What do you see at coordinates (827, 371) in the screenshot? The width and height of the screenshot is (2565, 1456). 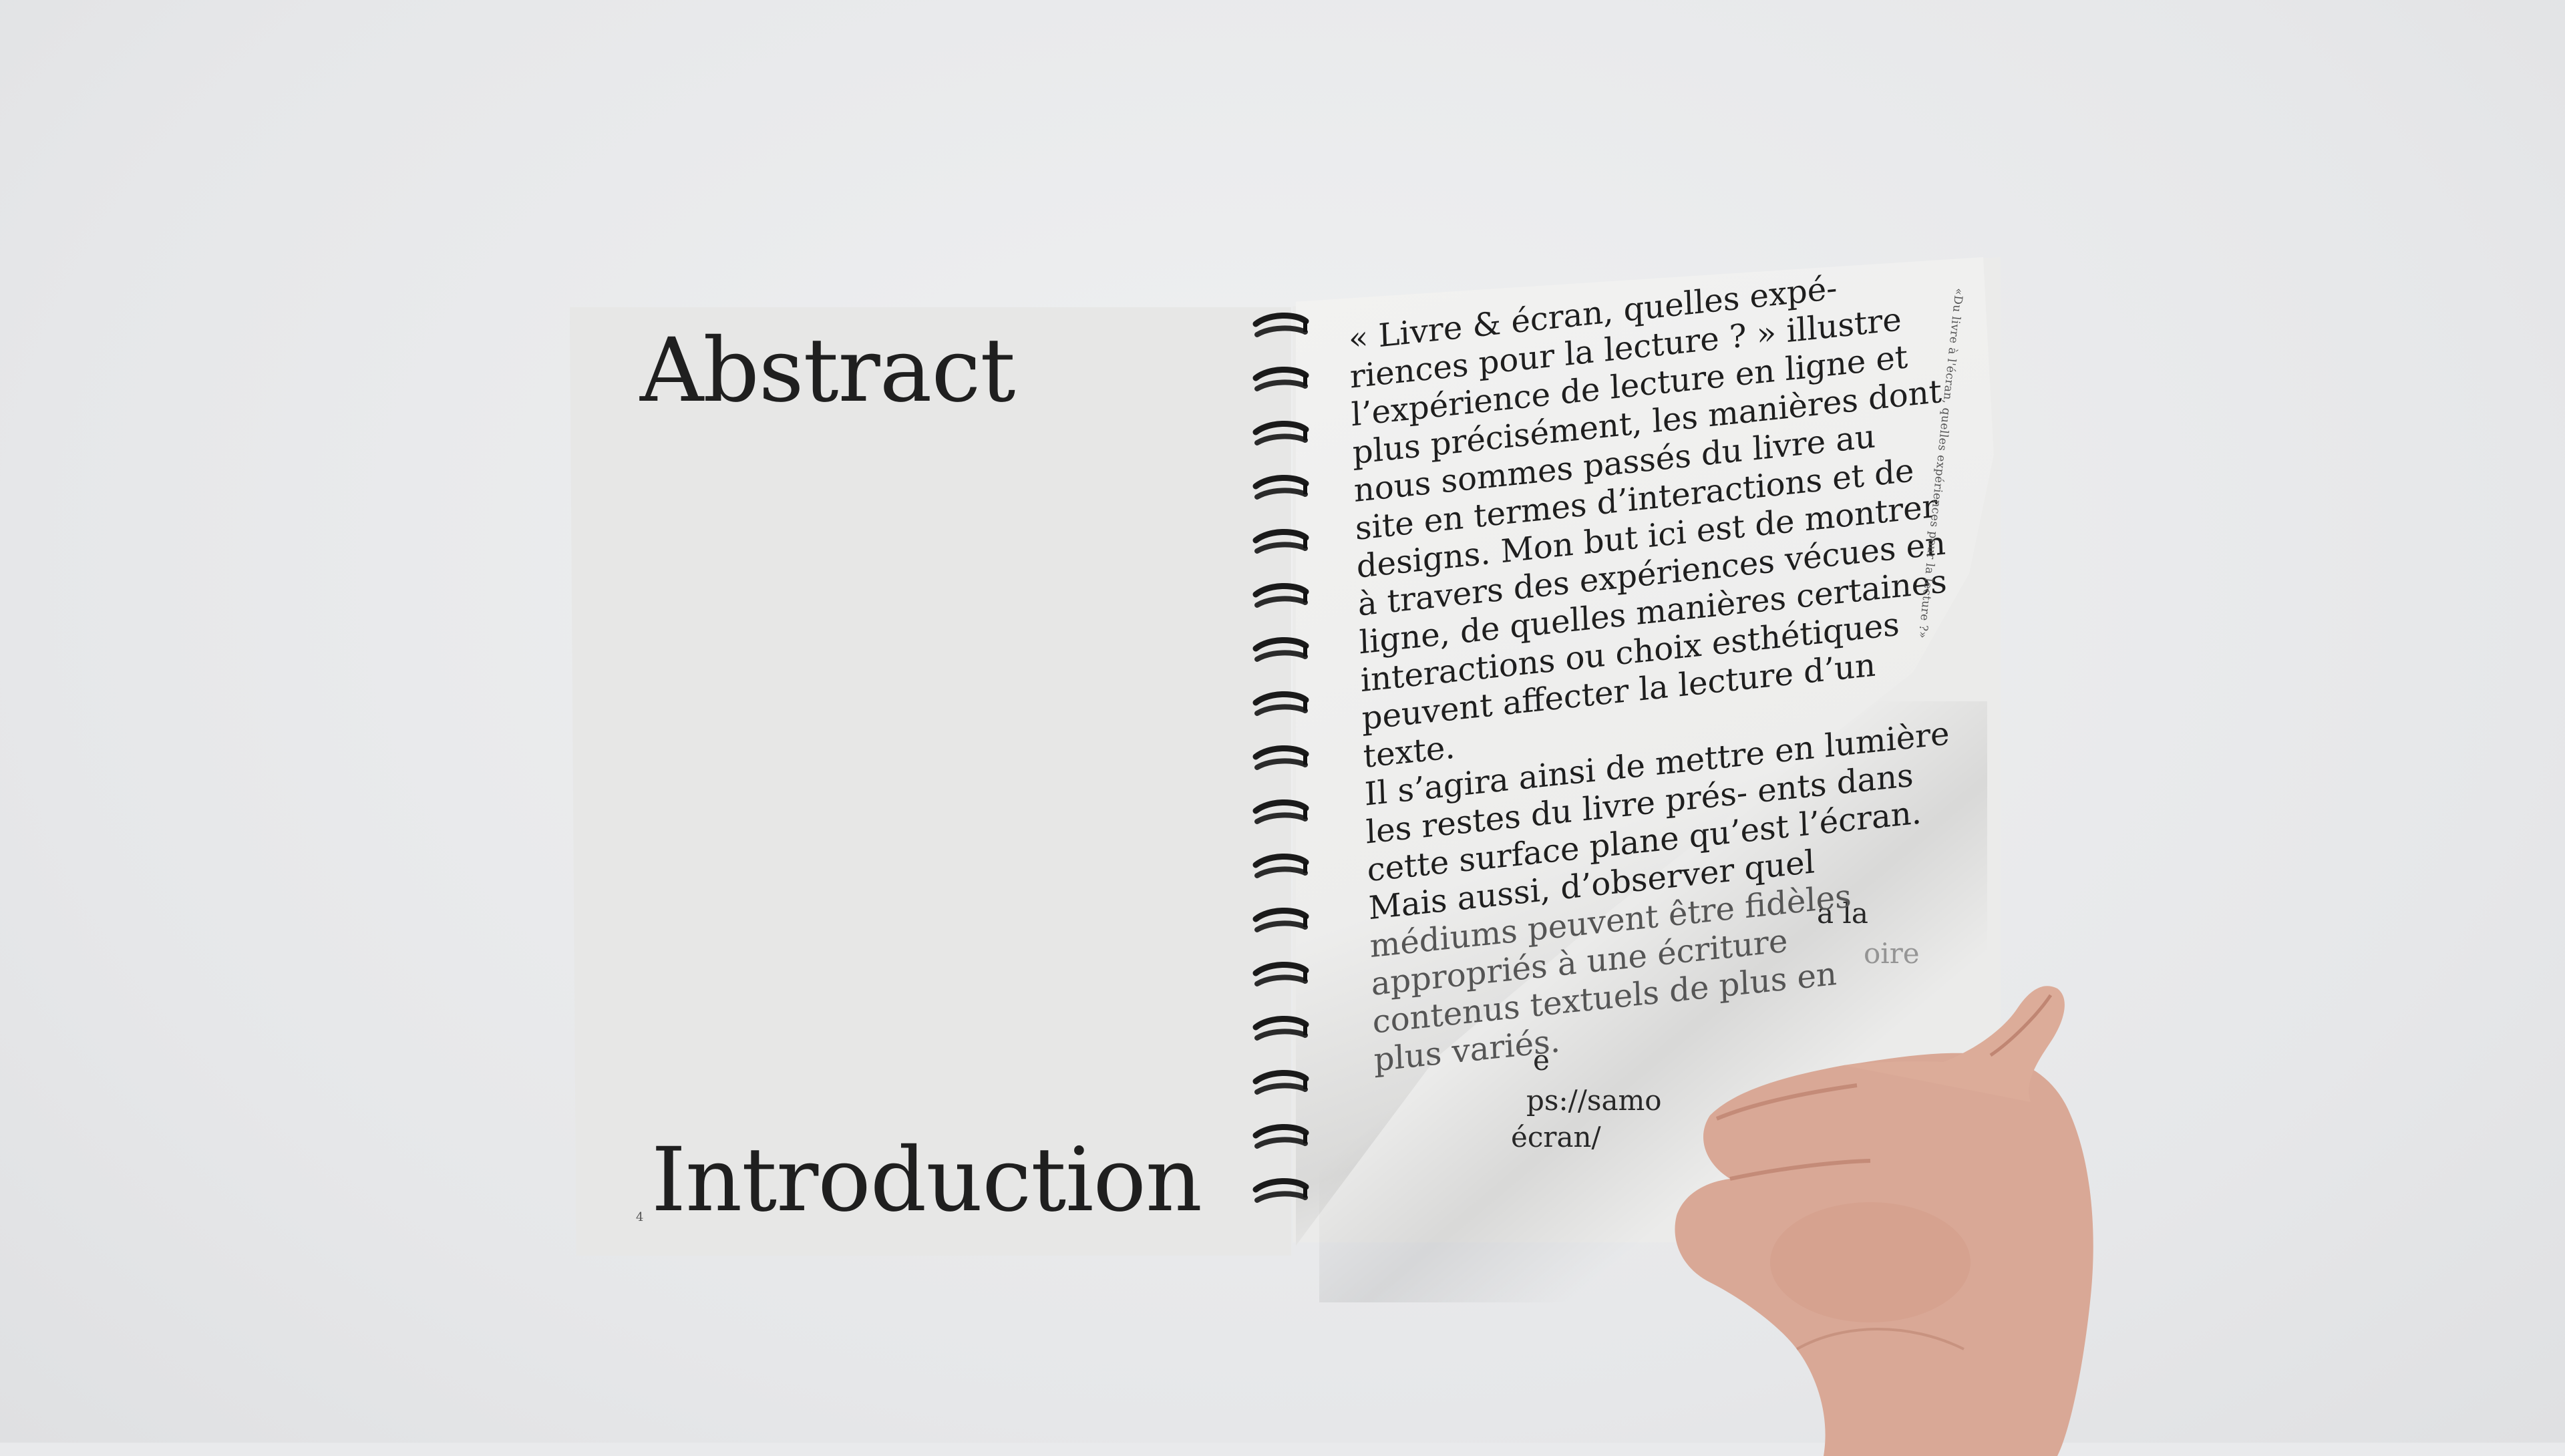 I see `abstract-heading: Abstract` at bounding box center [827, 371].